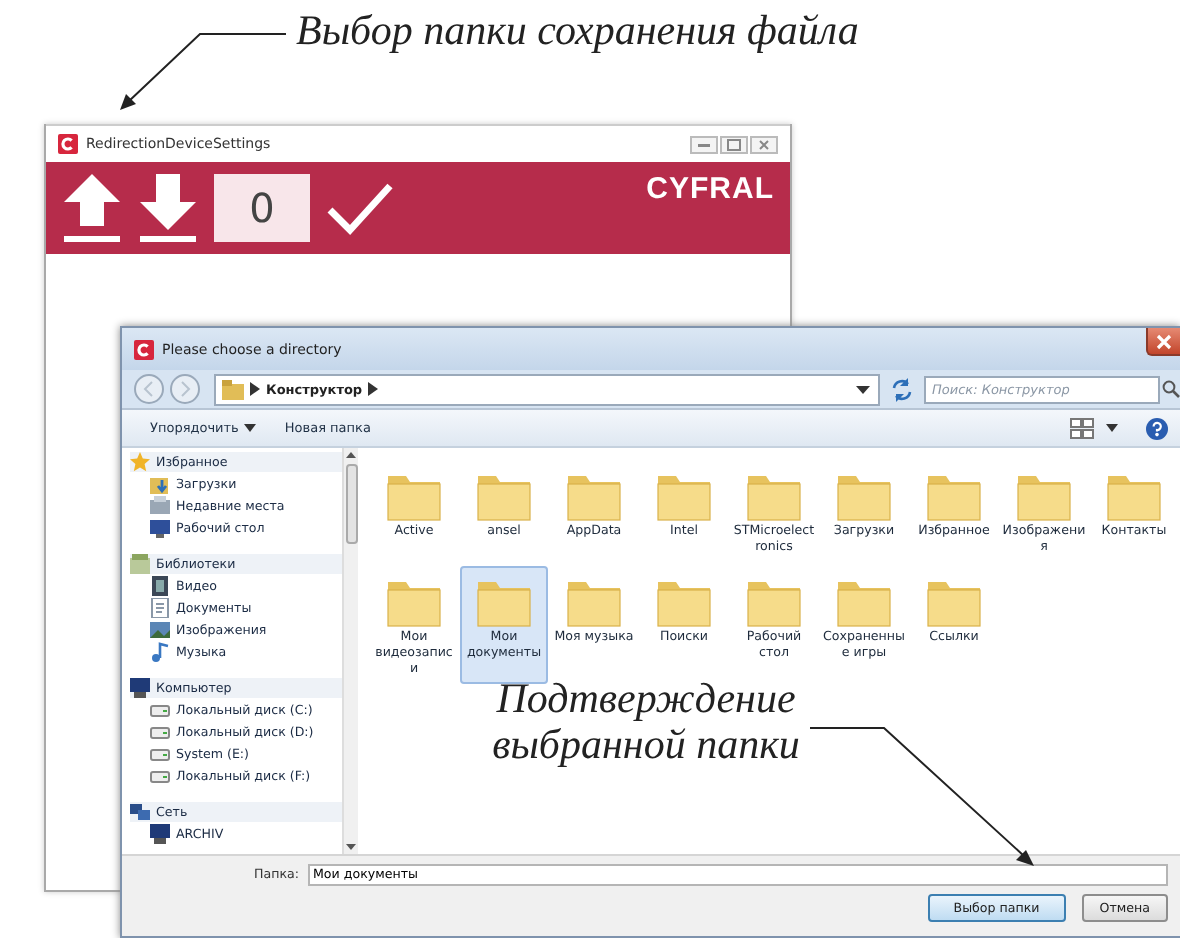 This screenshot has height=938, width=1180. Describe the element at coordinates (160, 630) in the screenshot. I see `picture-icon` at that location.